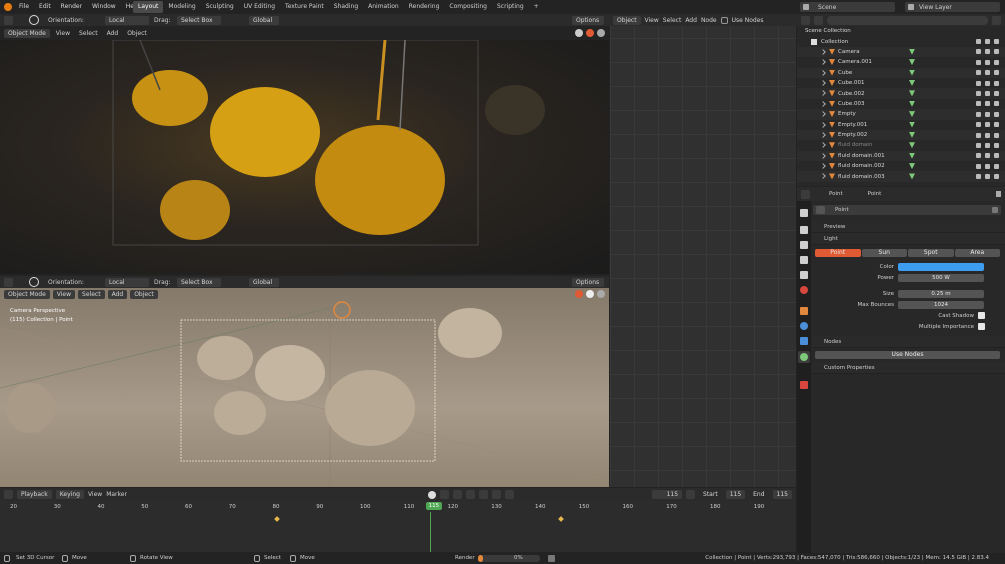 The image size is (1005, 564). I want to click on mode-dropdown: Object Mode, so click(27, 294).